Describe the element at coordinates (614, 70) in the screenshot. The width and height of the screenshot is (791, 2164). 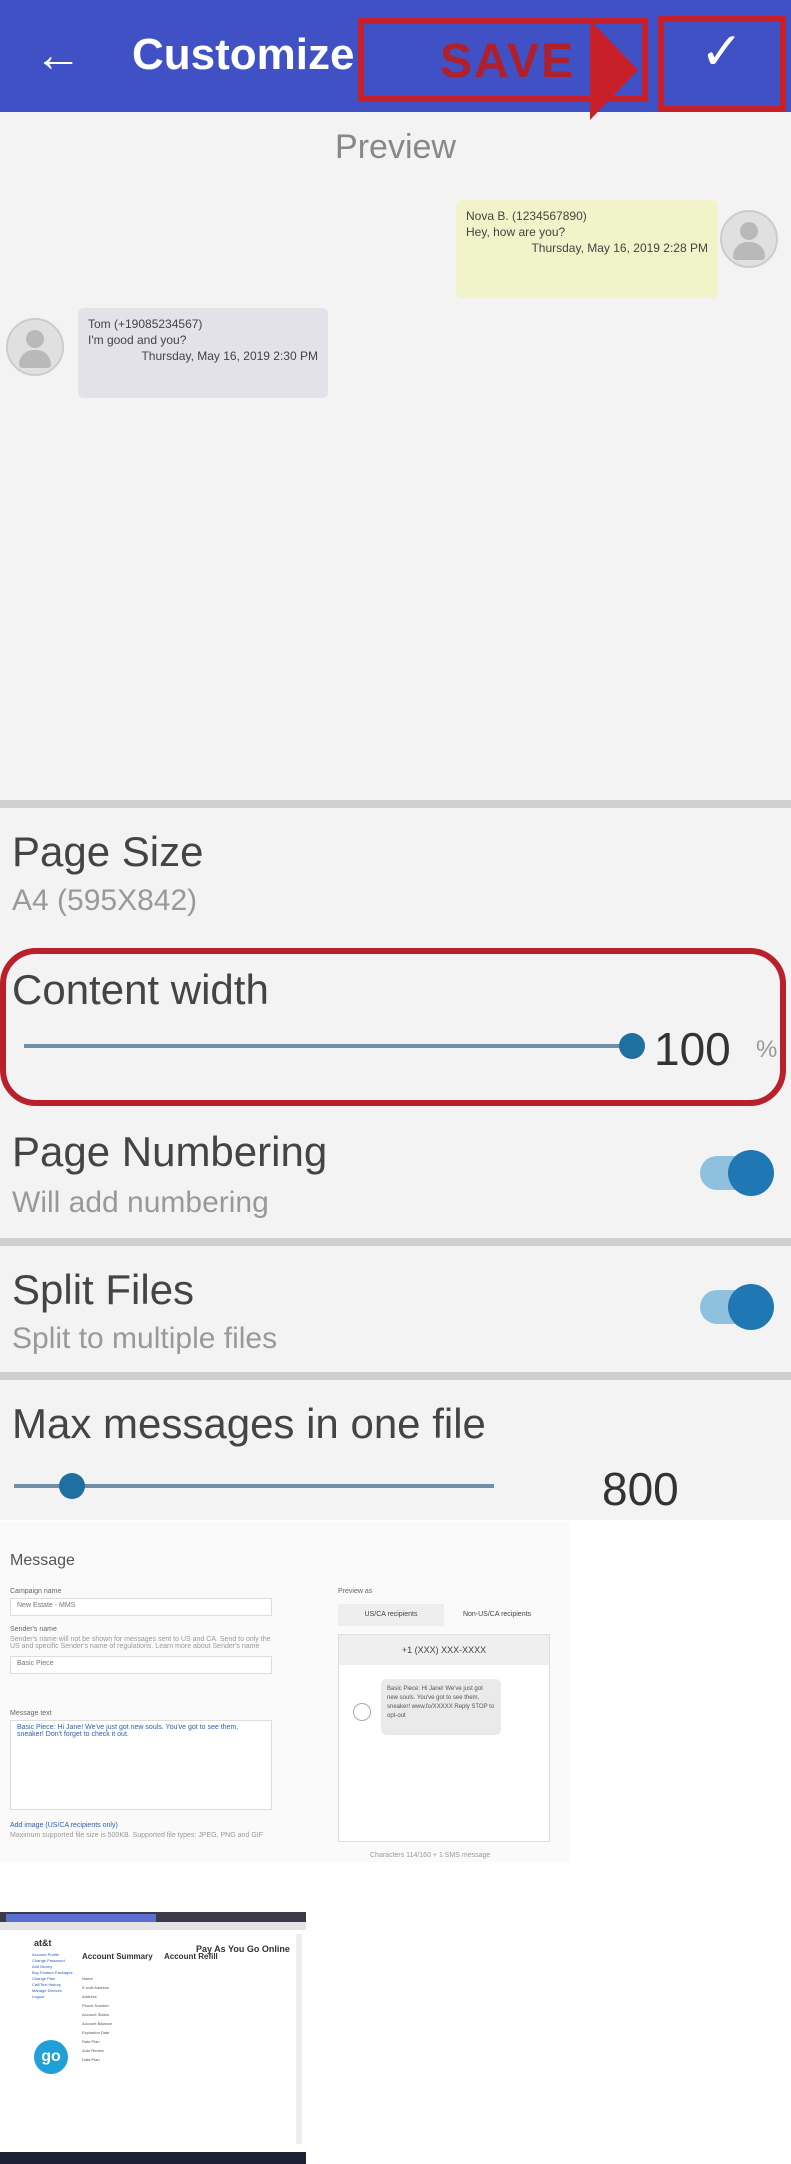
I see `annotation-arrow-icon` at that location.